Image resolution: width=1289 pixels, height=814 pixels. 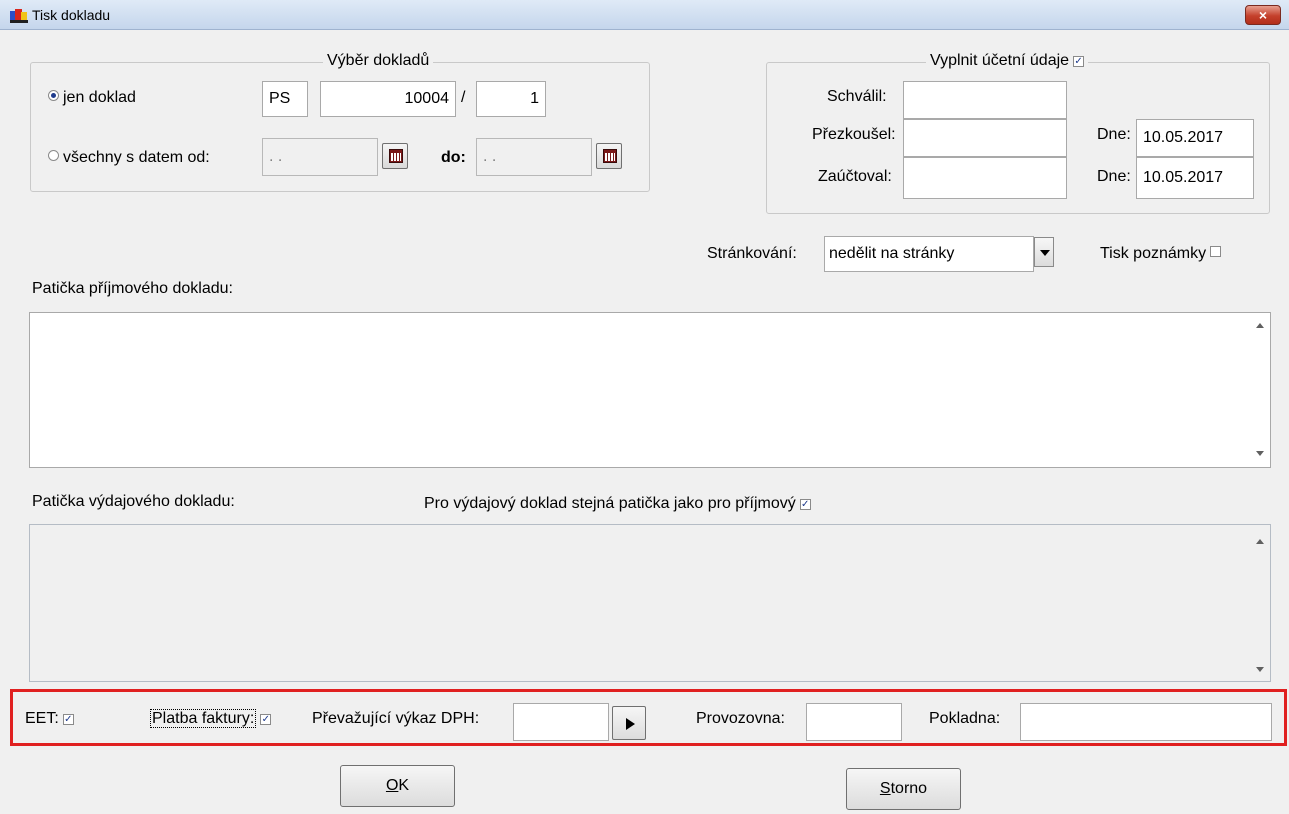 I want to click on register-field, so click(x=1146, y=722).